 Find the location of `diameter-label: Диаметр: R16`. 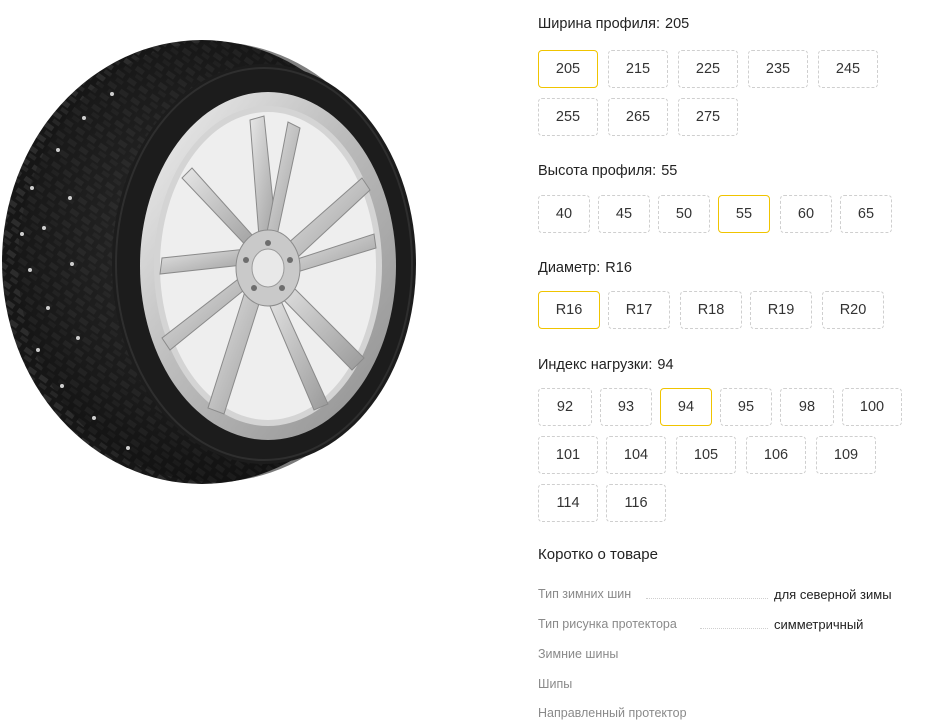

diameter-label: Диаметр: R16 is located at coordinates (585, 268).